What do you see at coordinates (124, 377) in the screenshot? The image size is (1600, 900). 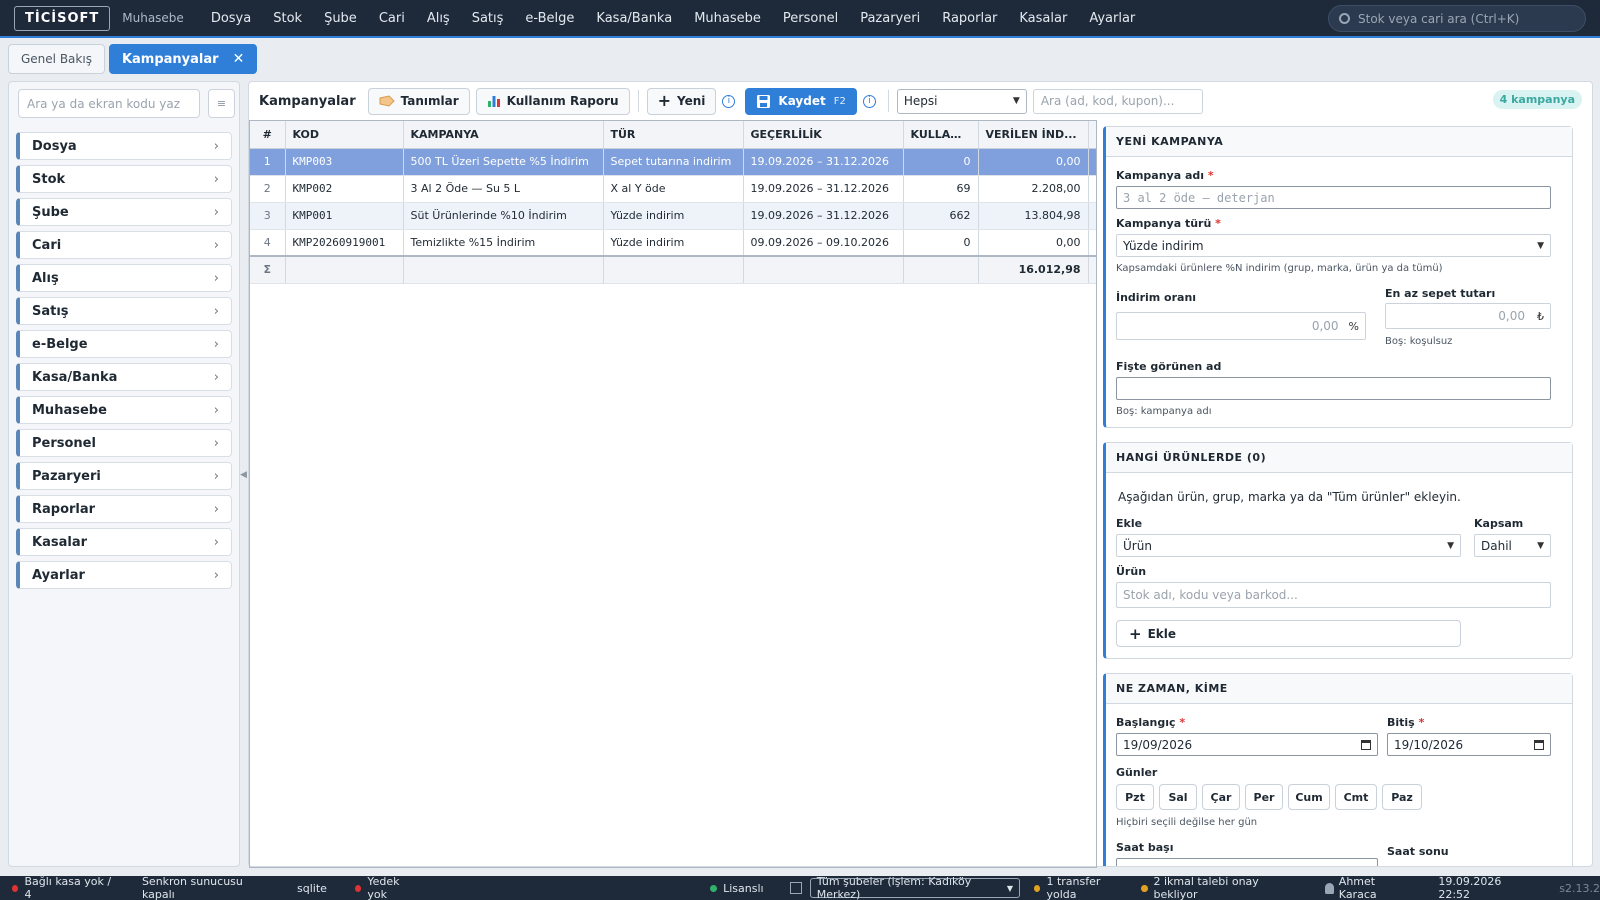 I see `sidebar-item-kasa-banka: Kasa/Banka ›` at bounding box center [124, 377].